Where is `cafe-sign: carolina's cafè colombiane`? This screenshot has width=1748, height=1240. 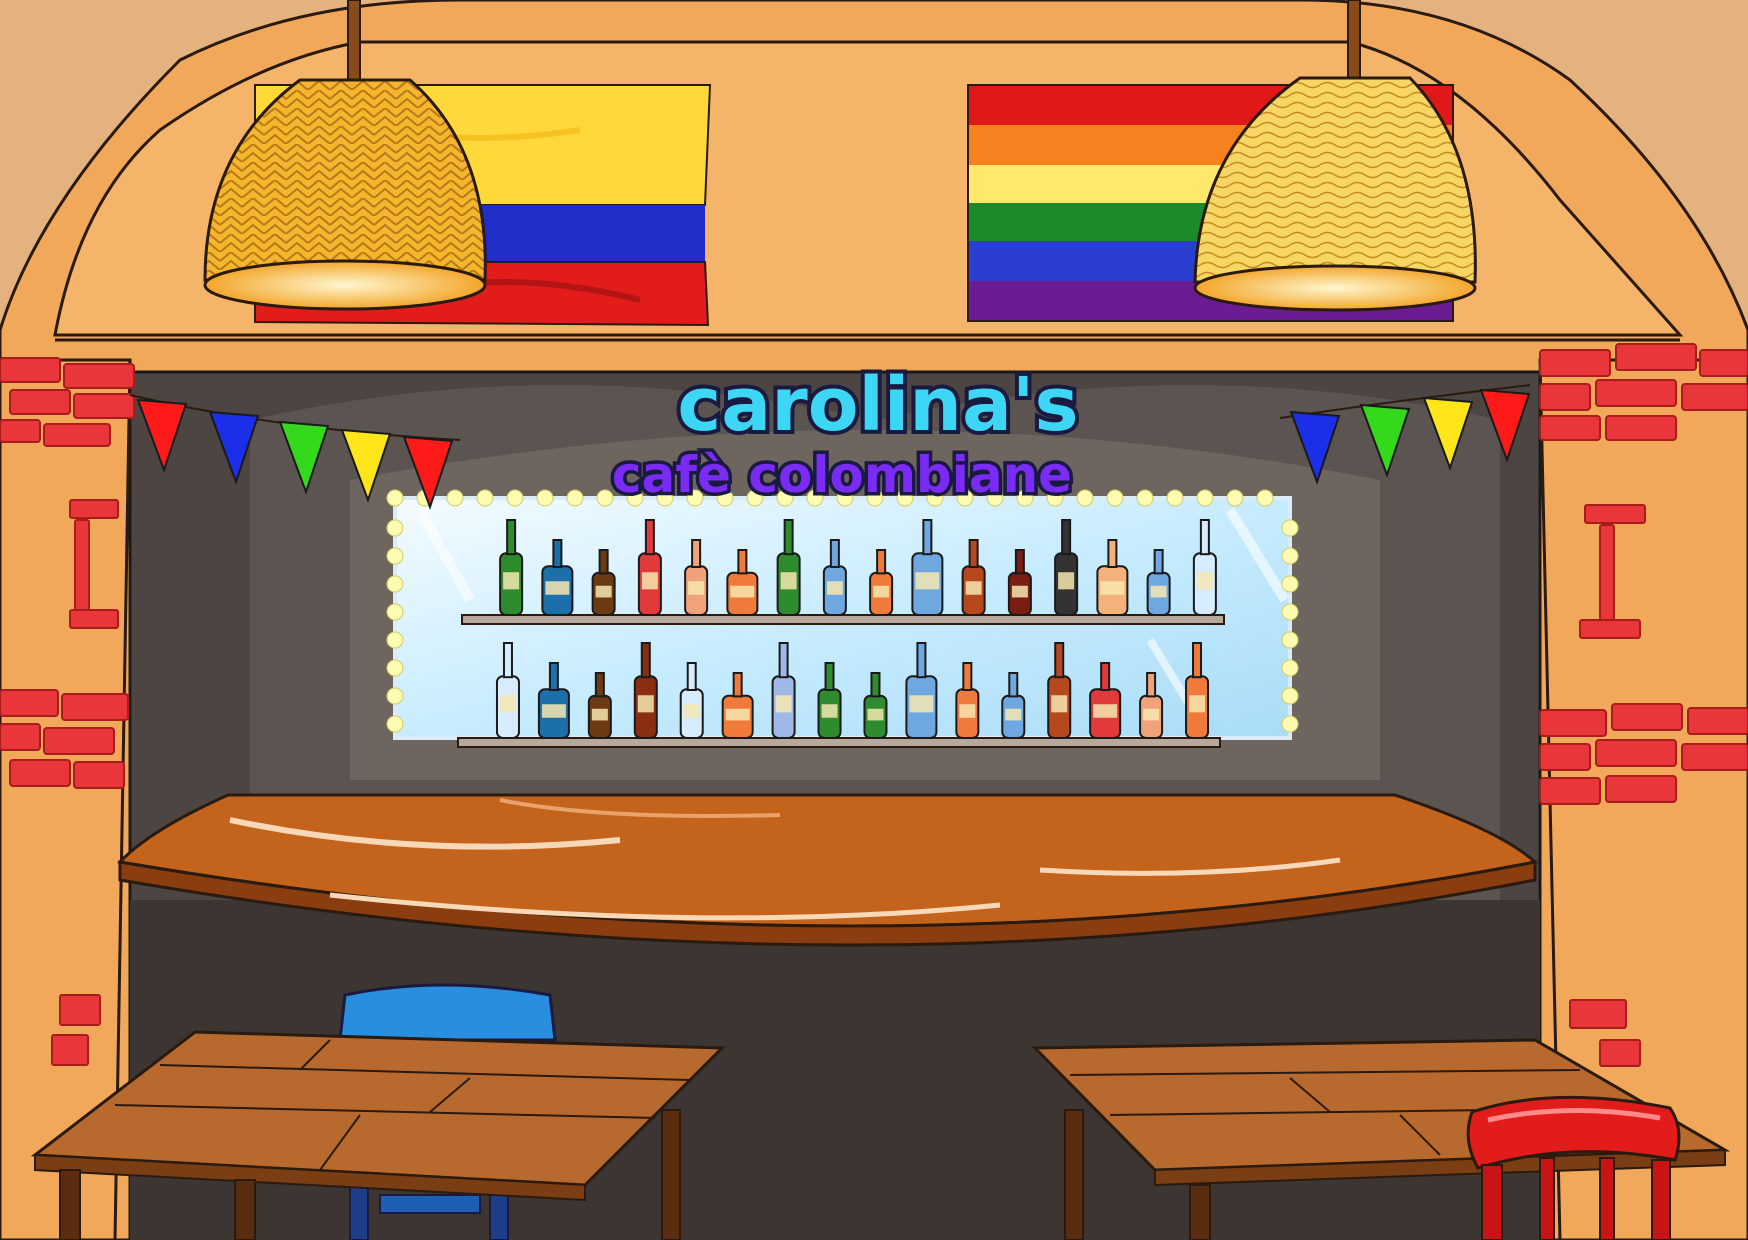 cafe-sign: carolina's cafè colombiane is located at coordinates (845, 433).